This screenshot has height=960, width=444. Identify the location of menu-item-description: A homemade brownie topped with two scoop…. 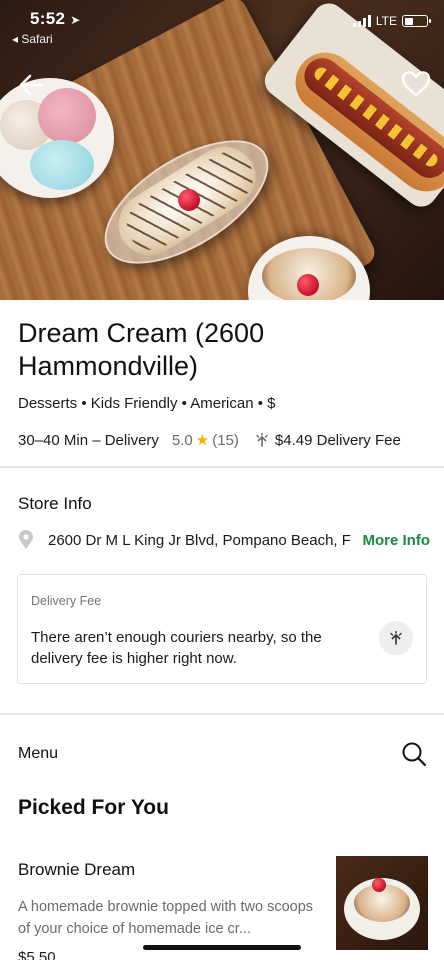
(166, 918).